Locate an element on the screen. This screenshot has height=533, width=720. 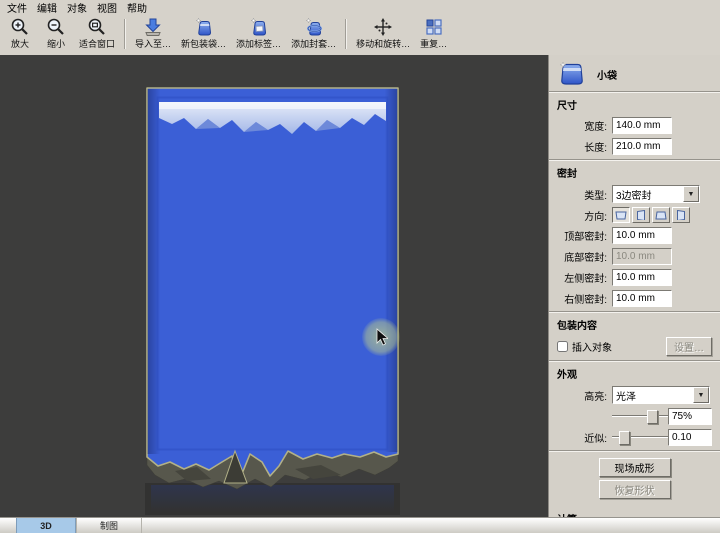
seal-direction-row: 方向: is located at coordinates (634, 215).